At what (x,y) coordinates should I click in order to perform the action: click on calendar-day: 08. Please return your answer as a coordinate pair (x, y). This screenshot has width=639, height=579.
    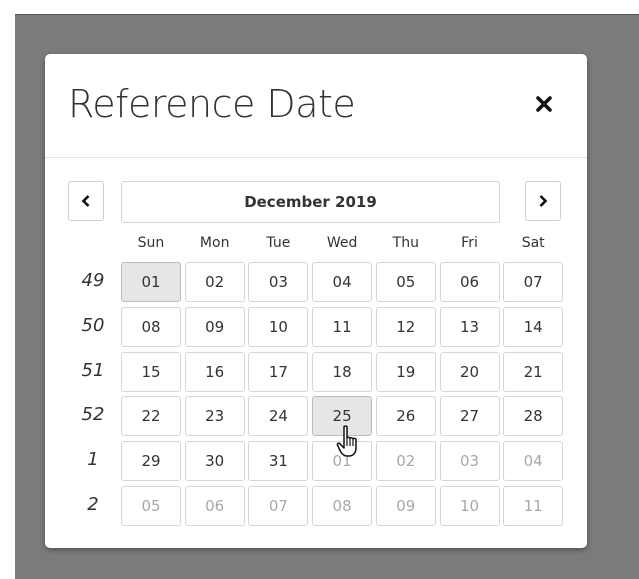
    Looking at the image, I should click on (151, 326).